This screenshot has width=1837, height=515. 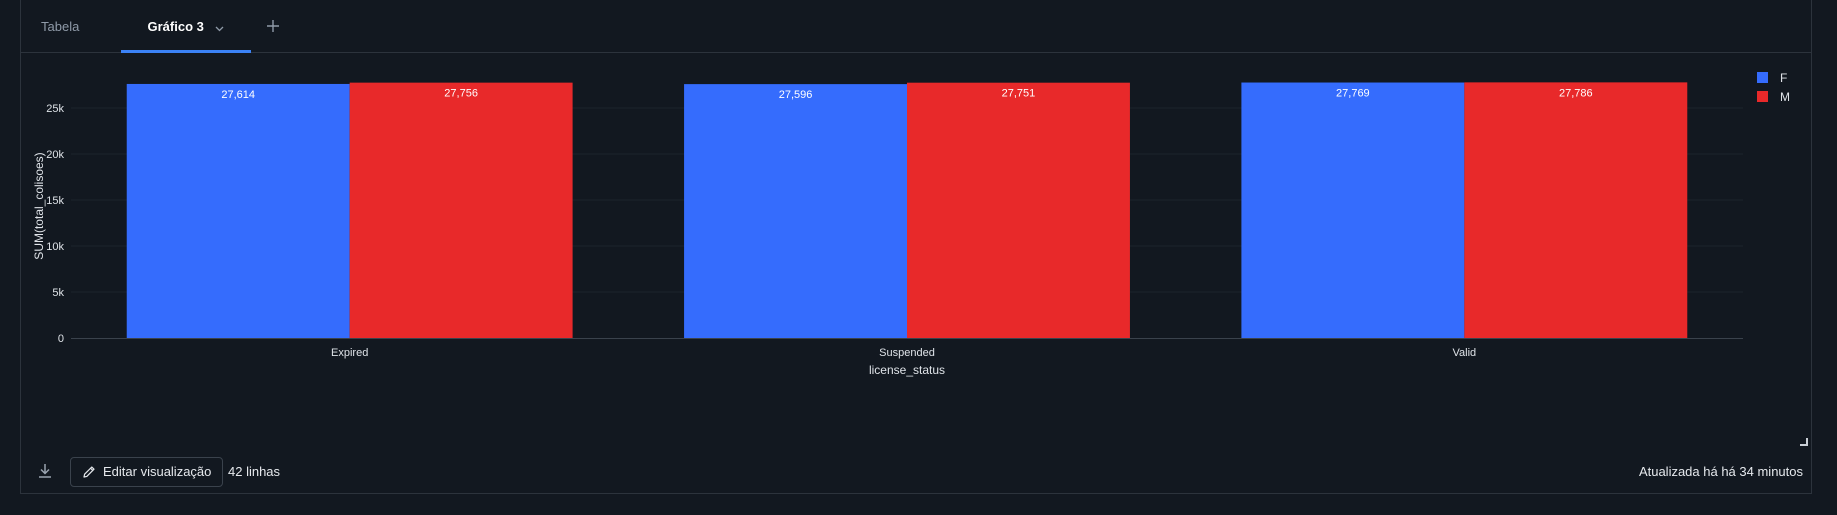 What do you see at coordinates (89, 472) in the screenshot?
I see `pencil-icon` at bounding box center [89, 472].